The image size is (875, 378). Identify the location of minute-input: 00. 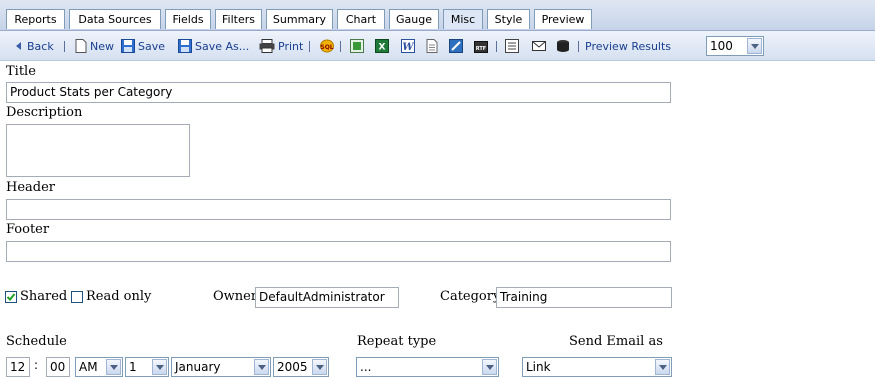
(58, 367).